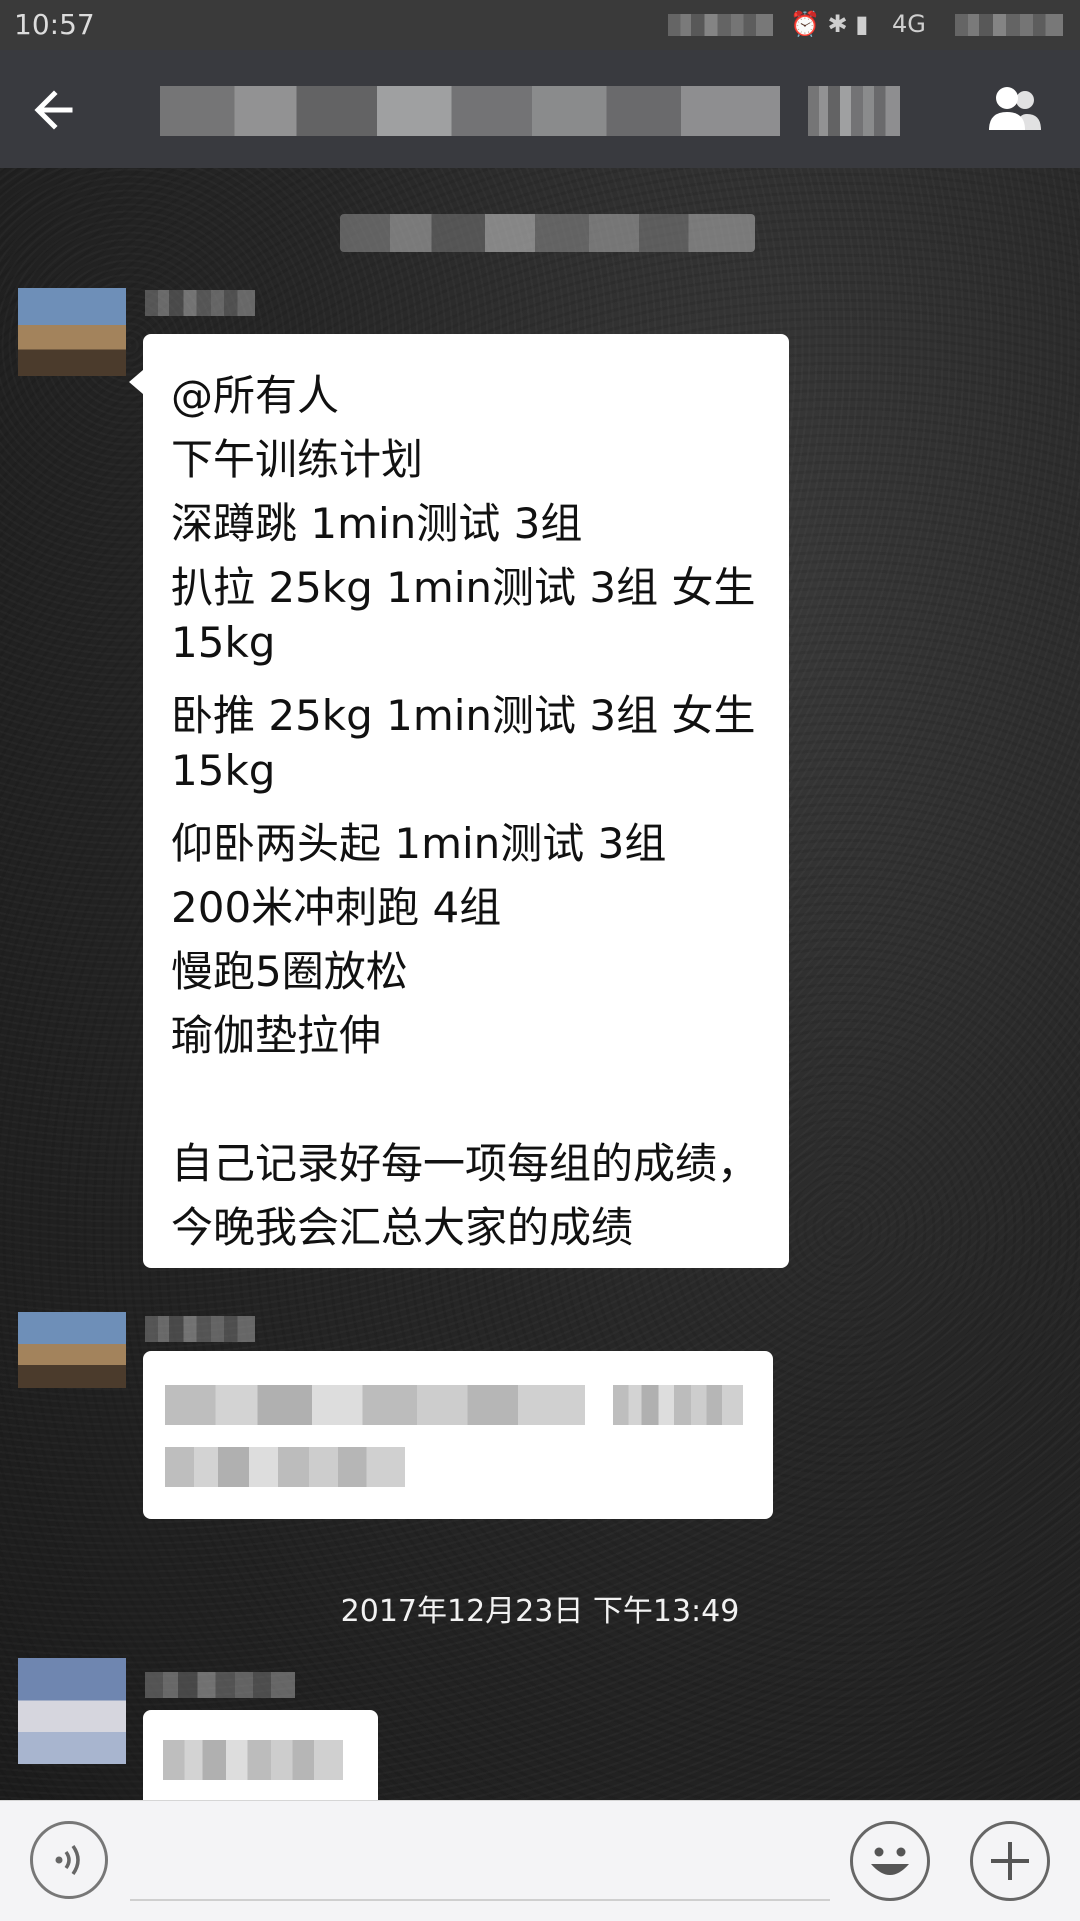 This screenshot has height=1921, width=1080. Describe the element at coordinates (255, 395) in the screenshot. I see `message-line: @所有人` at that location.